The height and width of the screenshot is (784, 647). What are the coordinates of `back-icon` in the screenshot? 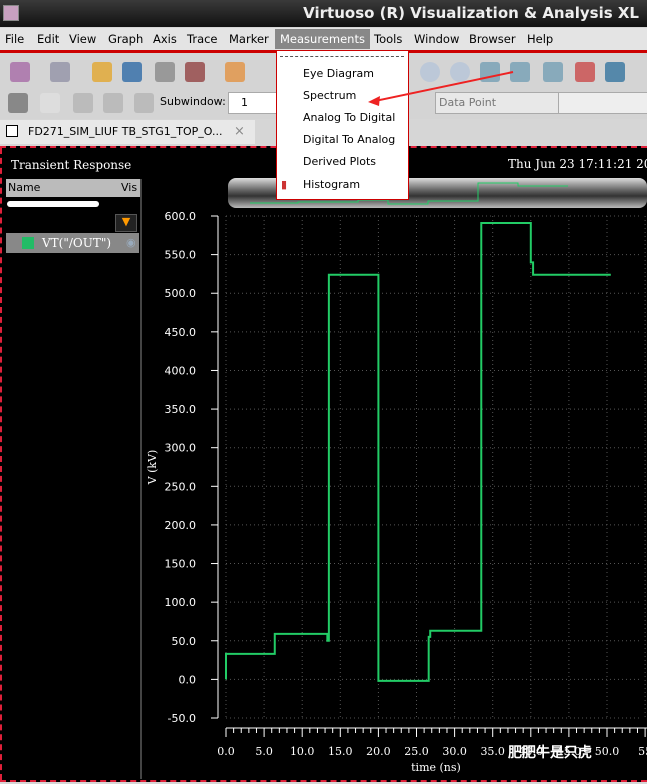 It's located at (430, 72).